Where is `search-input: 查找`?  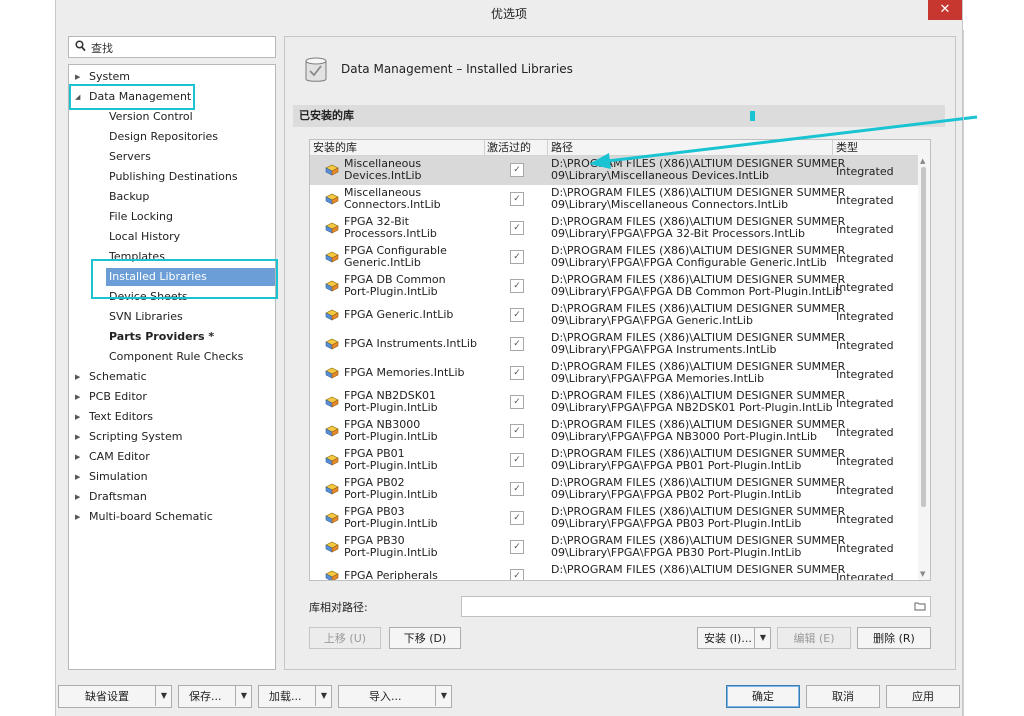
search-input: 查找 is located at coordinates (172, 47).